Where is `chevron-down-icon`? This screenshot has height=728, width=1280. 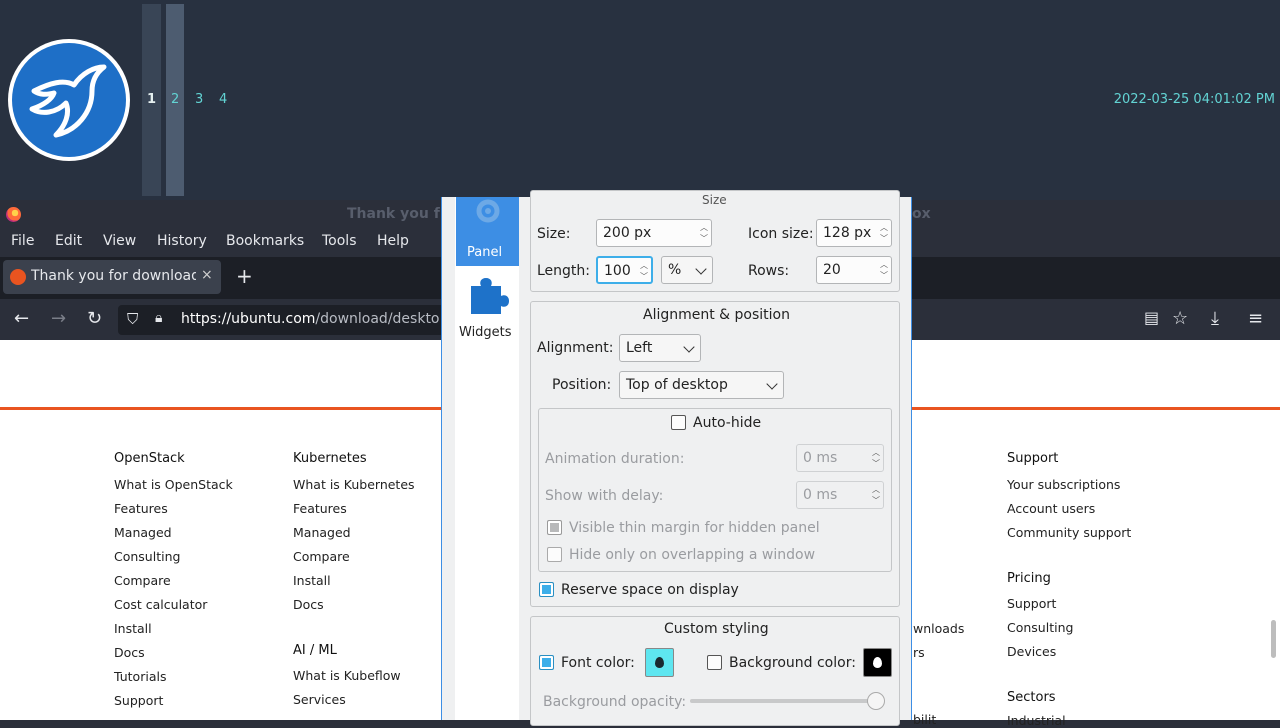 chevron-down-icon is located at coordinates (701, 269).